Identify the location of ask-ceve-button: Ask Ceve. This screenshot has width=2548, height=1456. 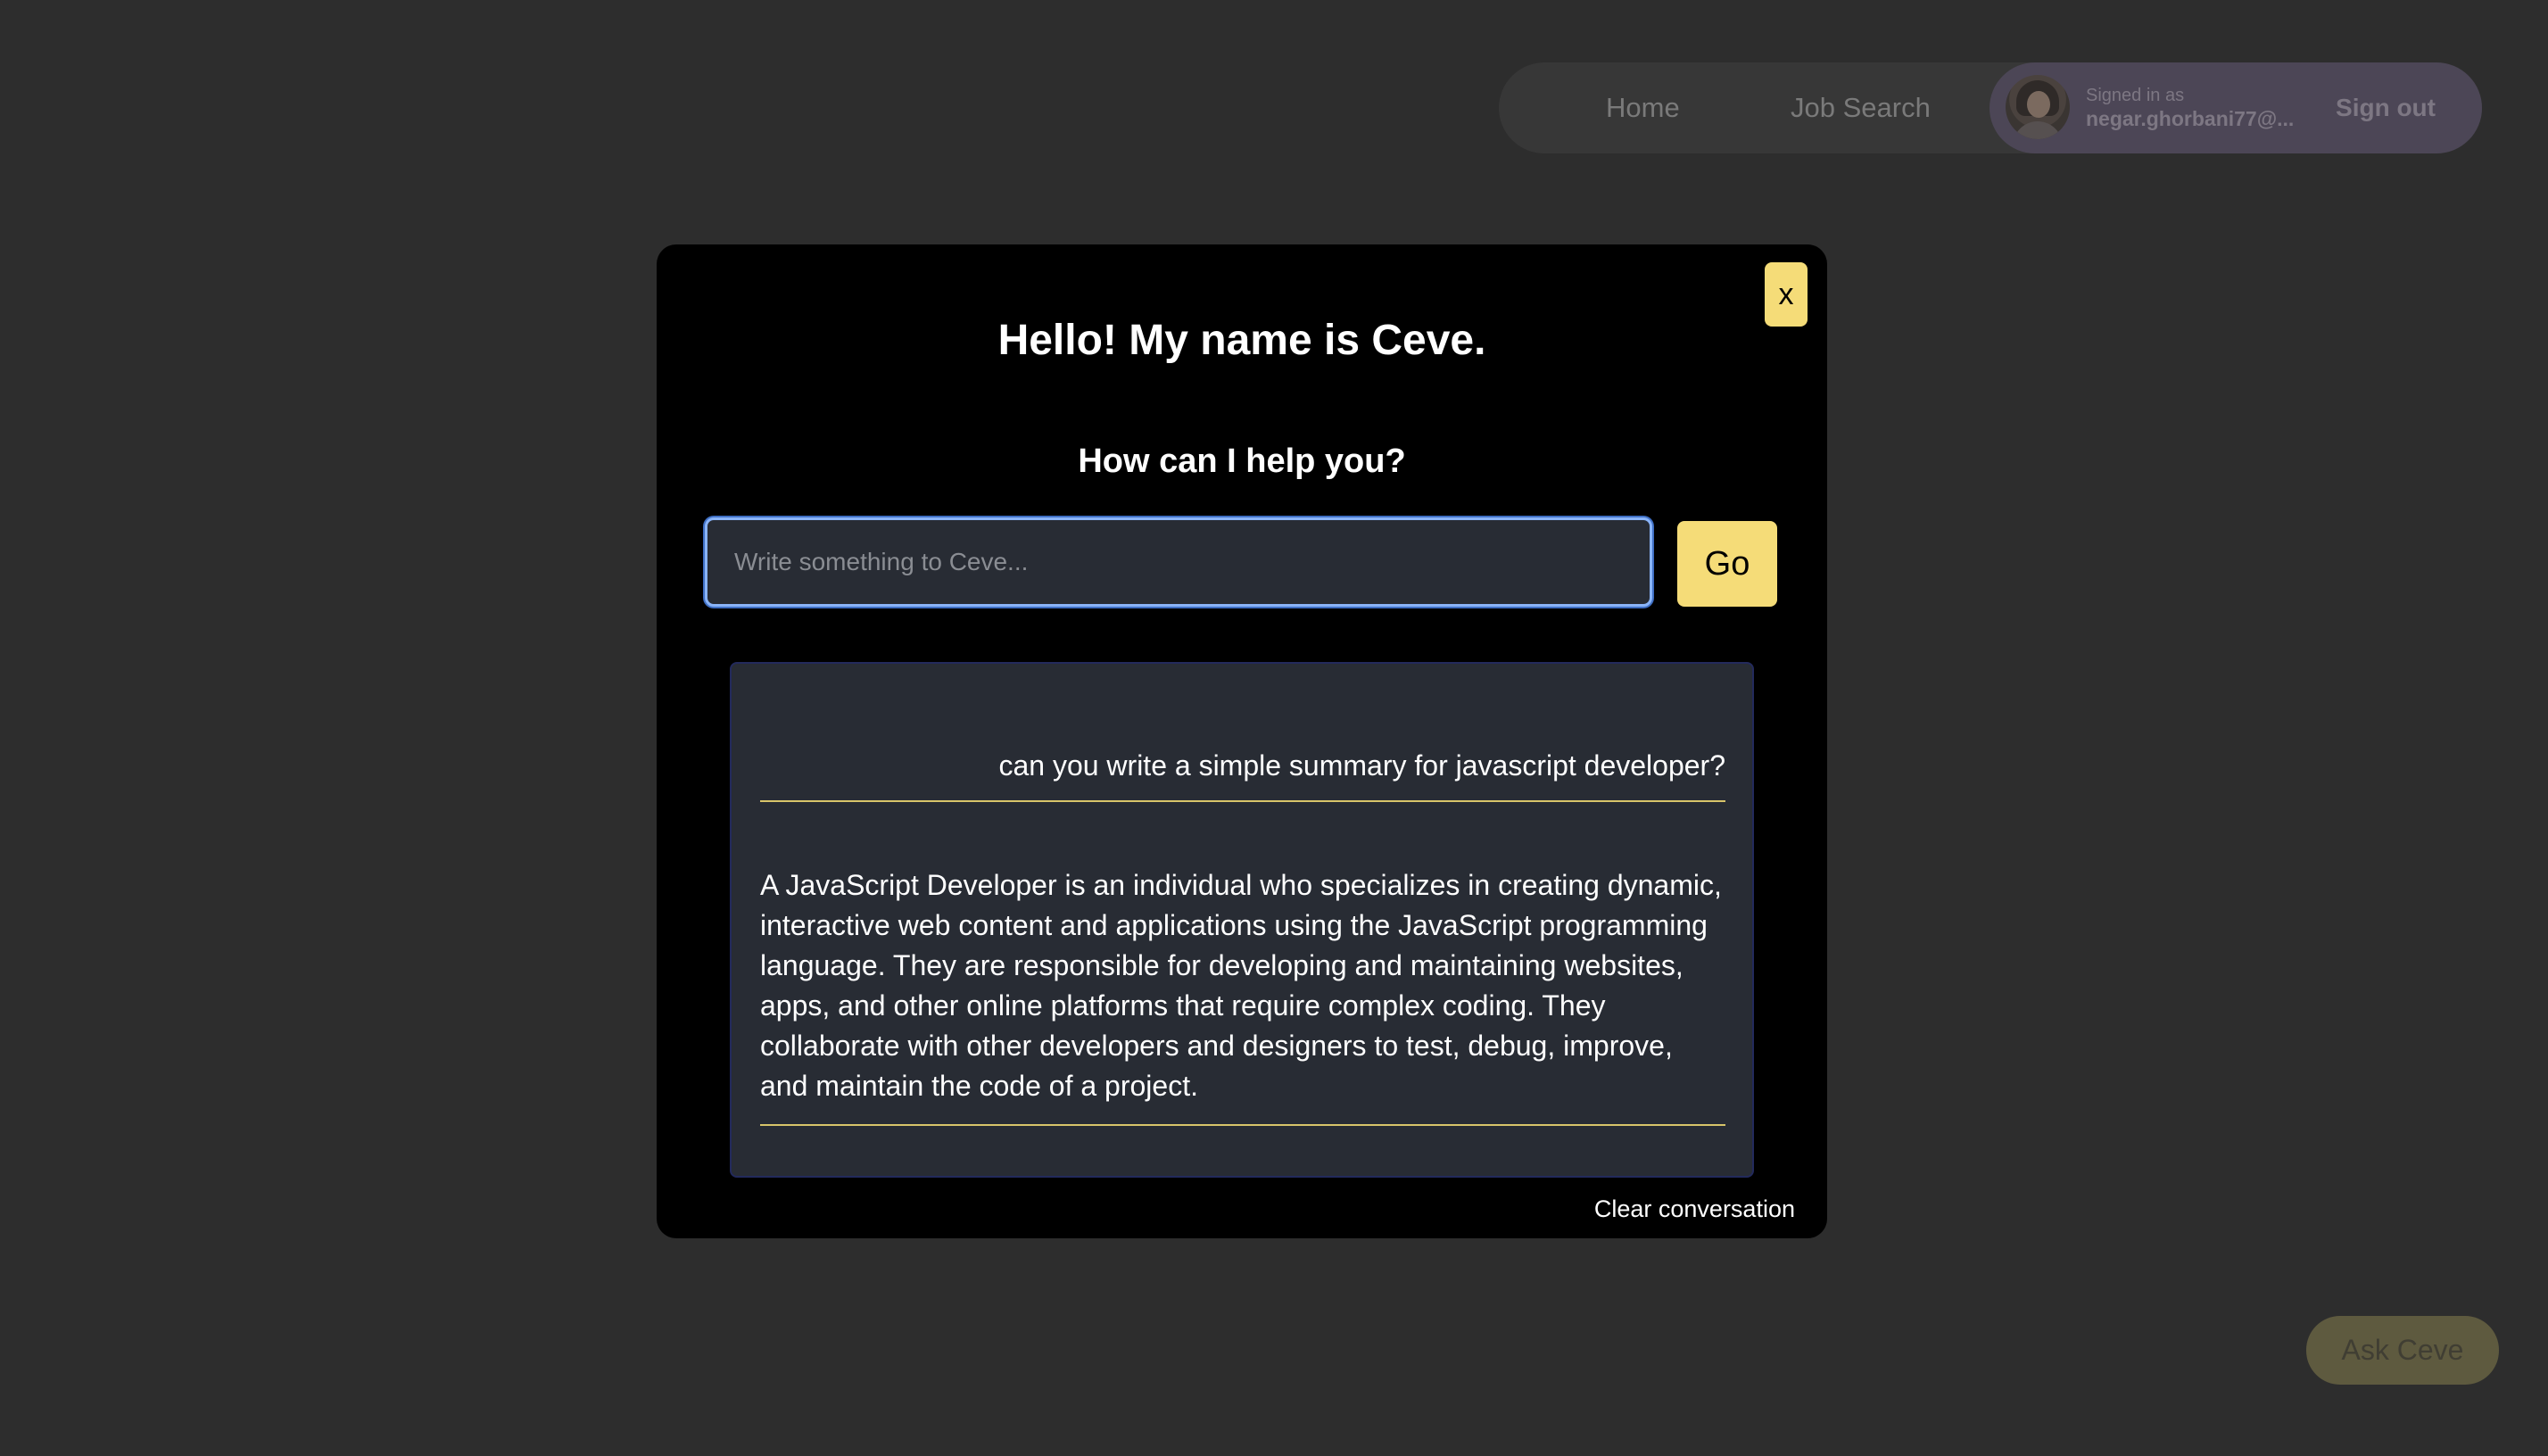
(2402, 1350).